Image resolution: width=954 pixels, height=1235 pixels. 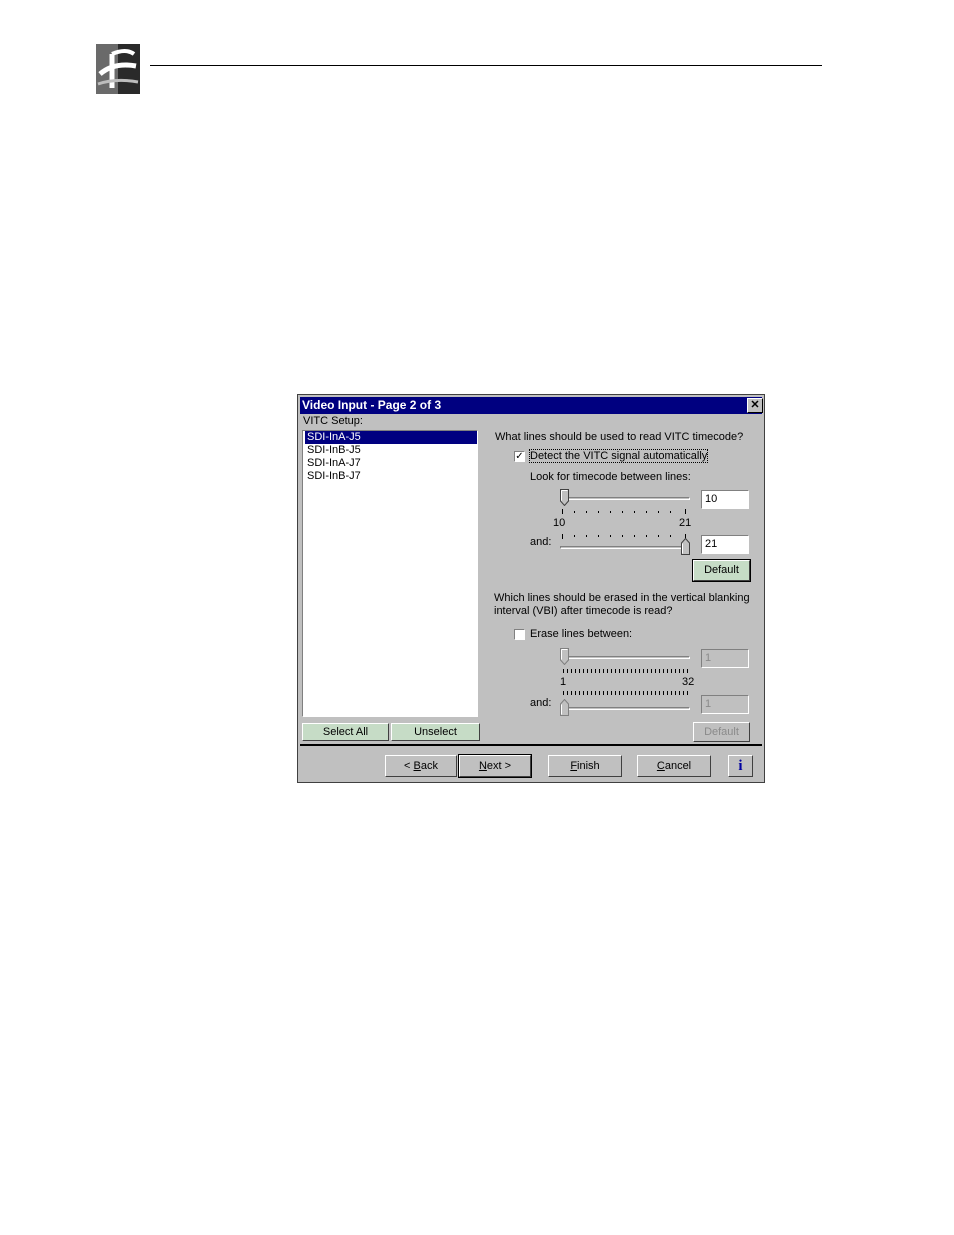 I want to click on footer-separator, so click(x=531, y=745).